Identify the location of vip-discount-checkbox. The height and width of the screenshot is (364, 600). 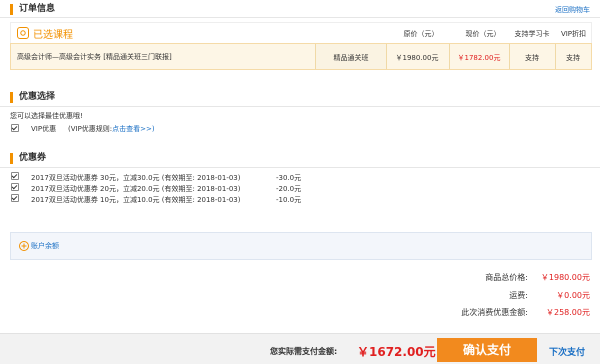
(15, 128).